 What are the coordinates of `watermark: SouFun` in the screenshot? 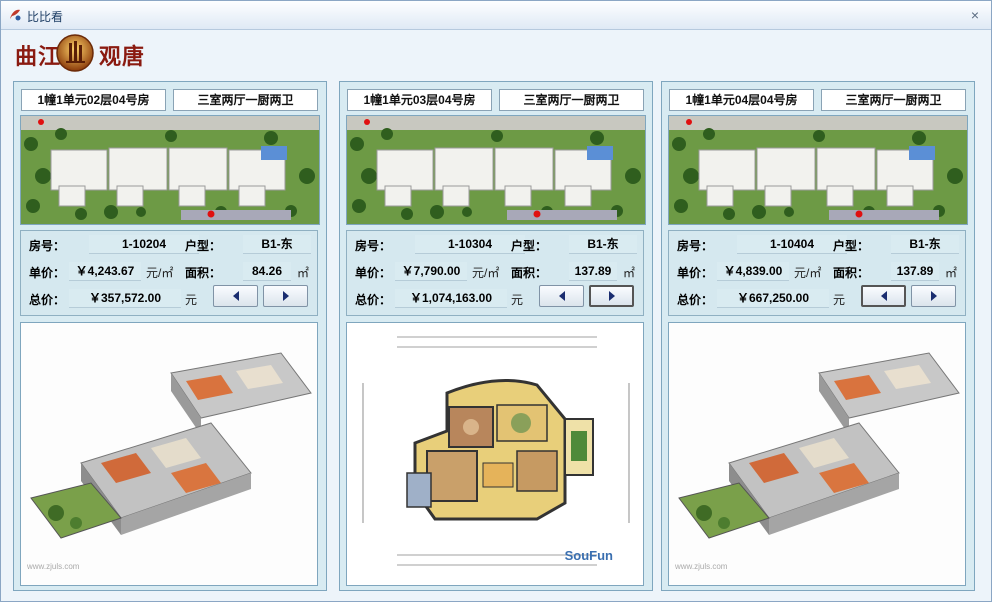 It's located at (588, 555).